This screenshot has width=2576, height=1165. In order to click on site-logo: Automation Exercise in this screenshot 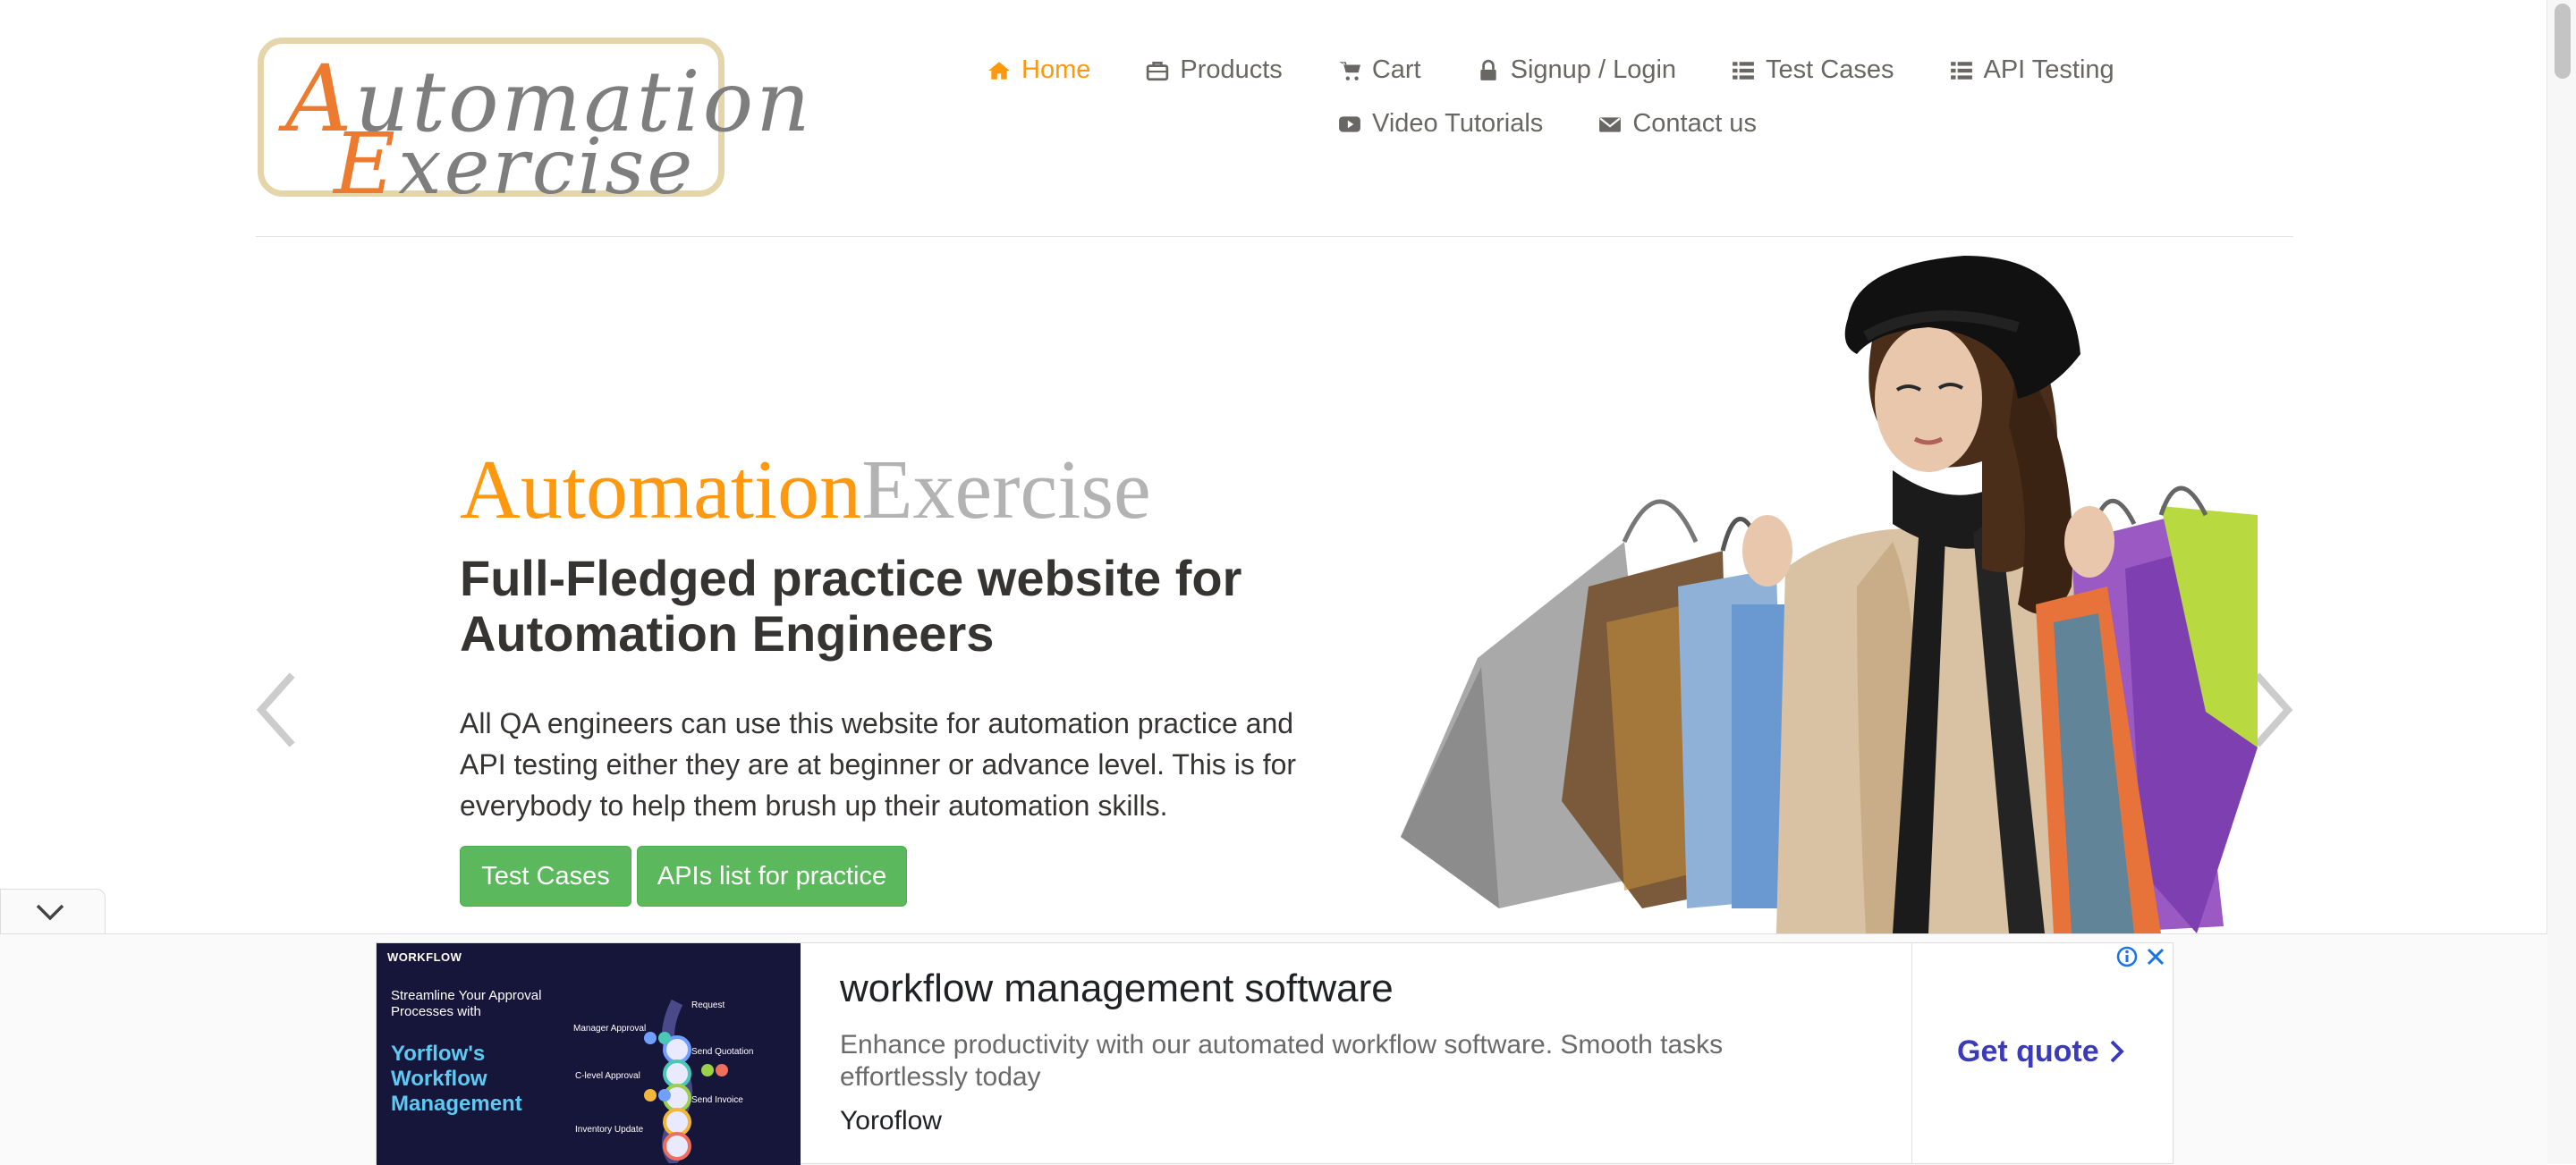, I will do `click(534, 126)`.